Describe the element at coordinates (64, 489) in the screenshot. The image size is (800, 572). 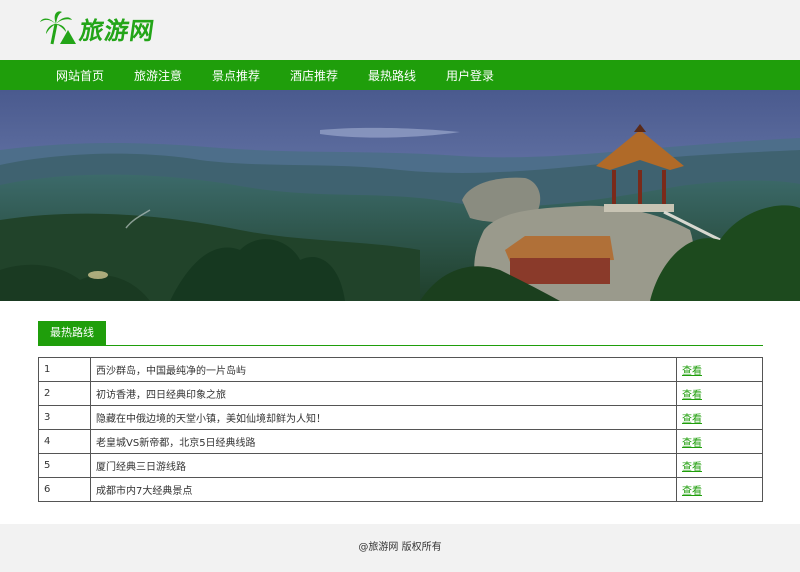
I see `route-number: 6` at that location.